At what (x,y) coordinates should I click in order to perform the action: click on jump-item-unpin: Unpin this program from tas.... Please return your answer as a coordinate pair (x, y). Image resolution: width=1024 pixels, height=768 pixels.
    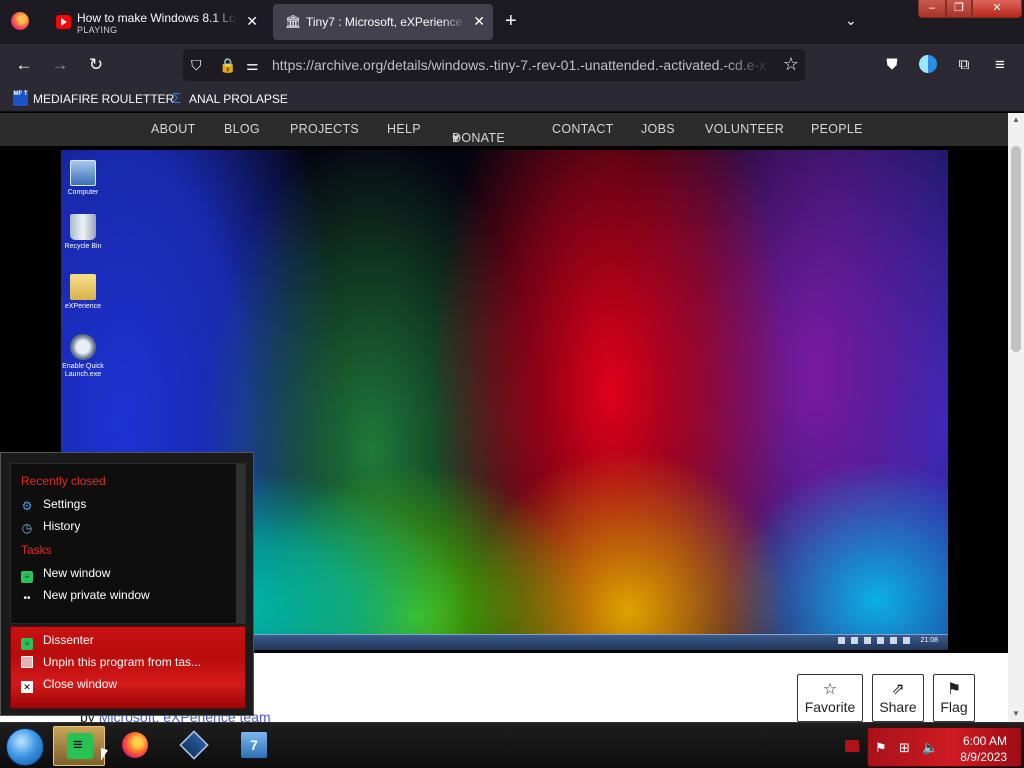
    Looking at the image, I should click on (111, 665).